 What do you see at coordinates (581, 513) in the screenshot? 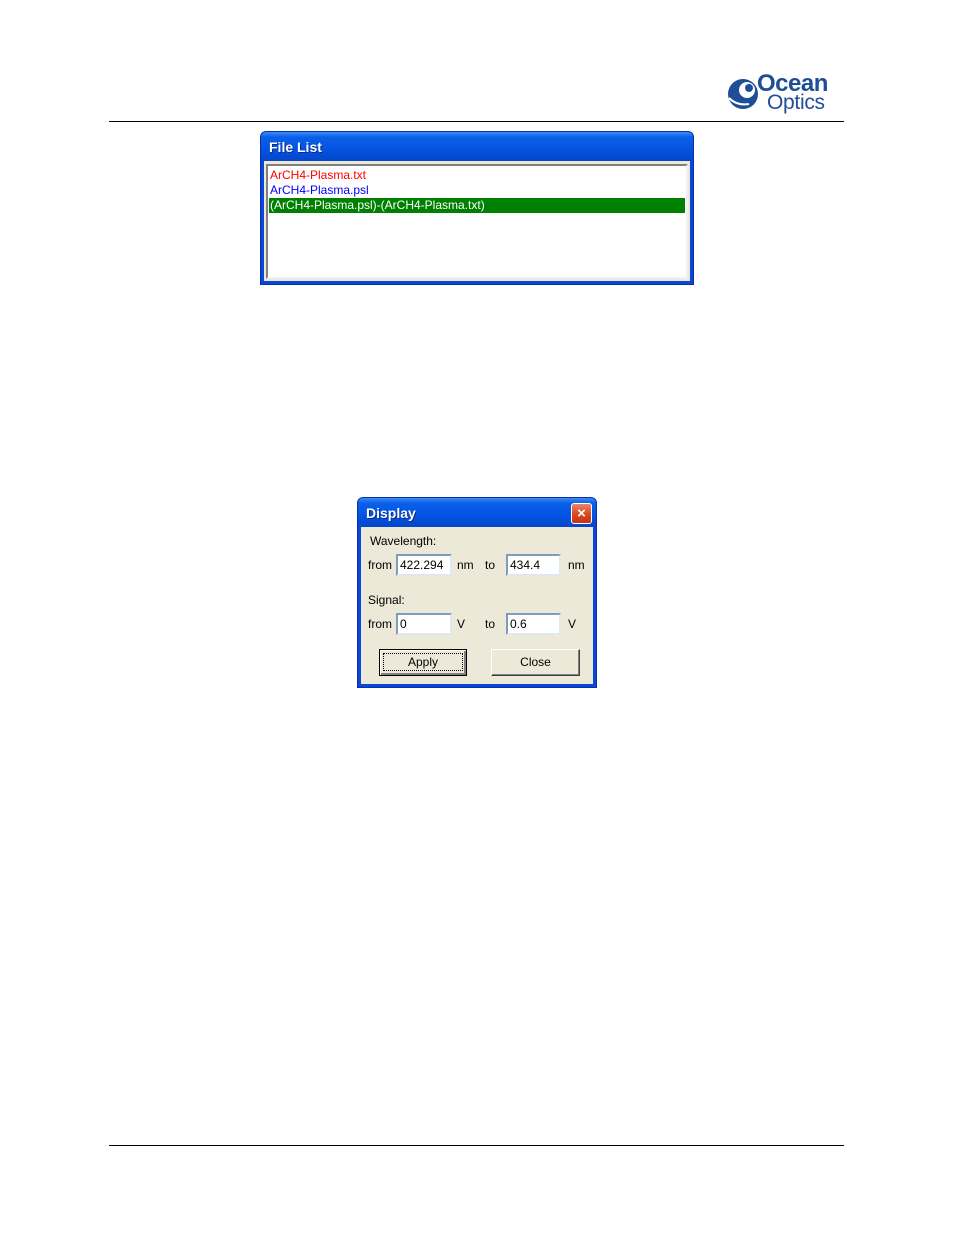
I see `close-icon: ×` at bounding box center [581, 513].